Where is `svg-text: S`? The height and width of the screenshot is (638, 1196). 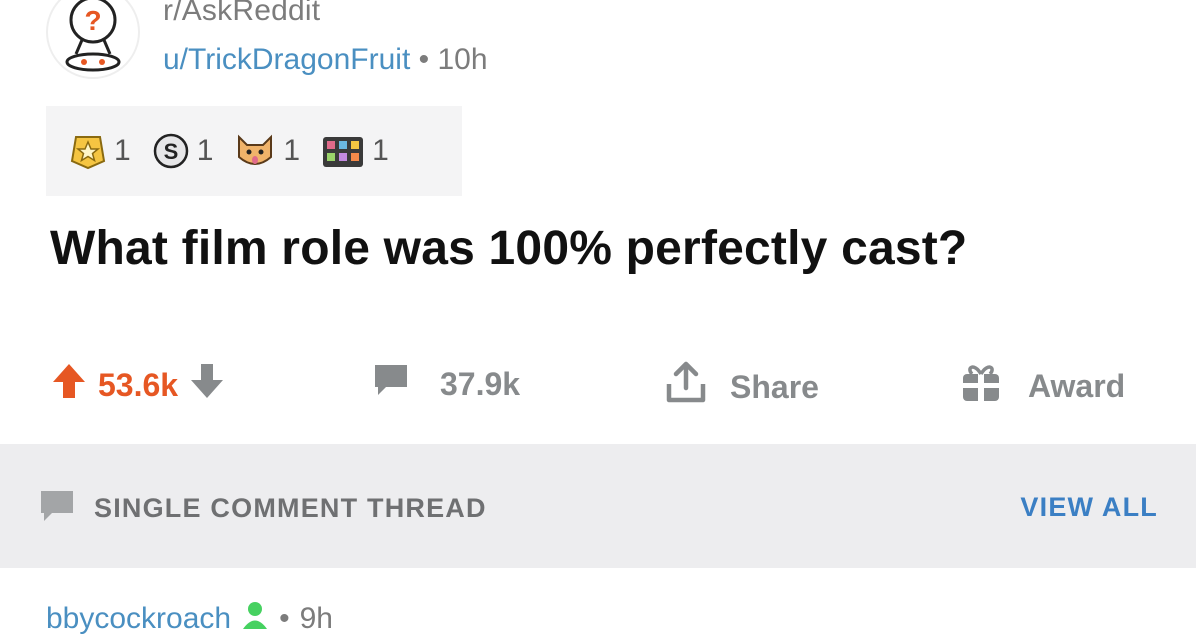 svg-text: S is located at coordinates (170, 151).